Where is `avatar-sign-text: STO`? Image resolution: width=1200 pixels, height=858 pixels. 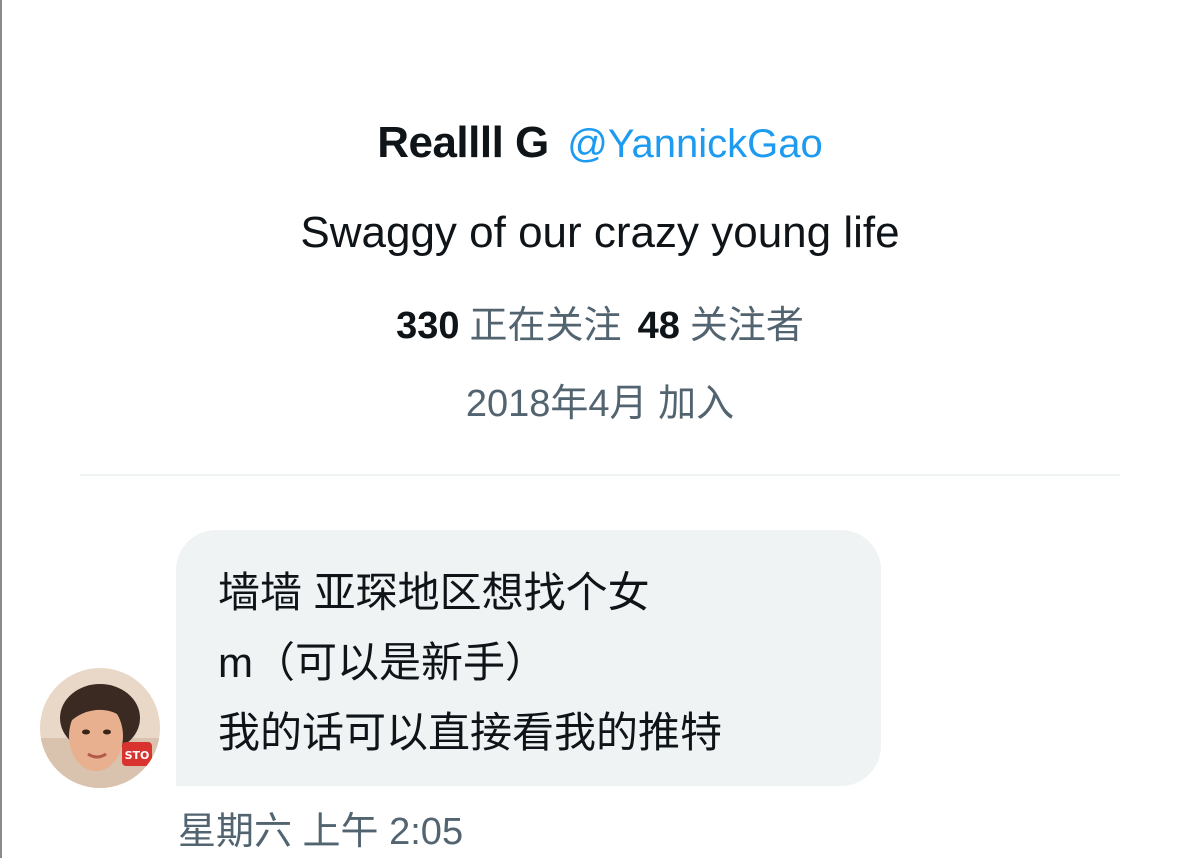 avatar-sign-text: STO is located at coordinates (137, 755).